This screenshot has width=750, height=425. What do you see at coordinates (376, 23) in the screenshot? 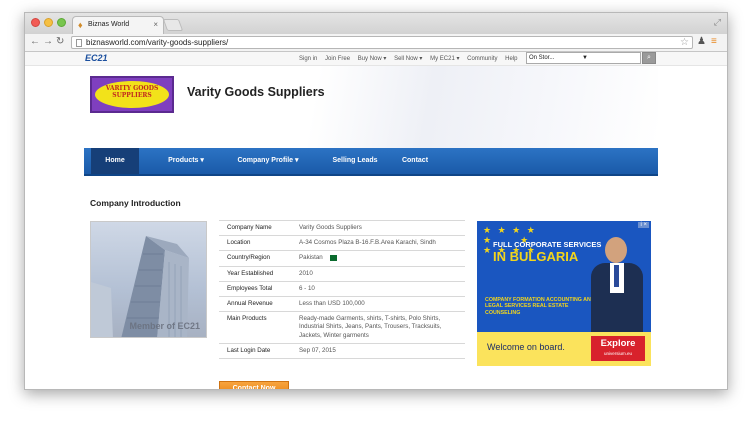
I see `tab-strip: ♦ Biznas World × ⤢` at bounding box center [376, 23].